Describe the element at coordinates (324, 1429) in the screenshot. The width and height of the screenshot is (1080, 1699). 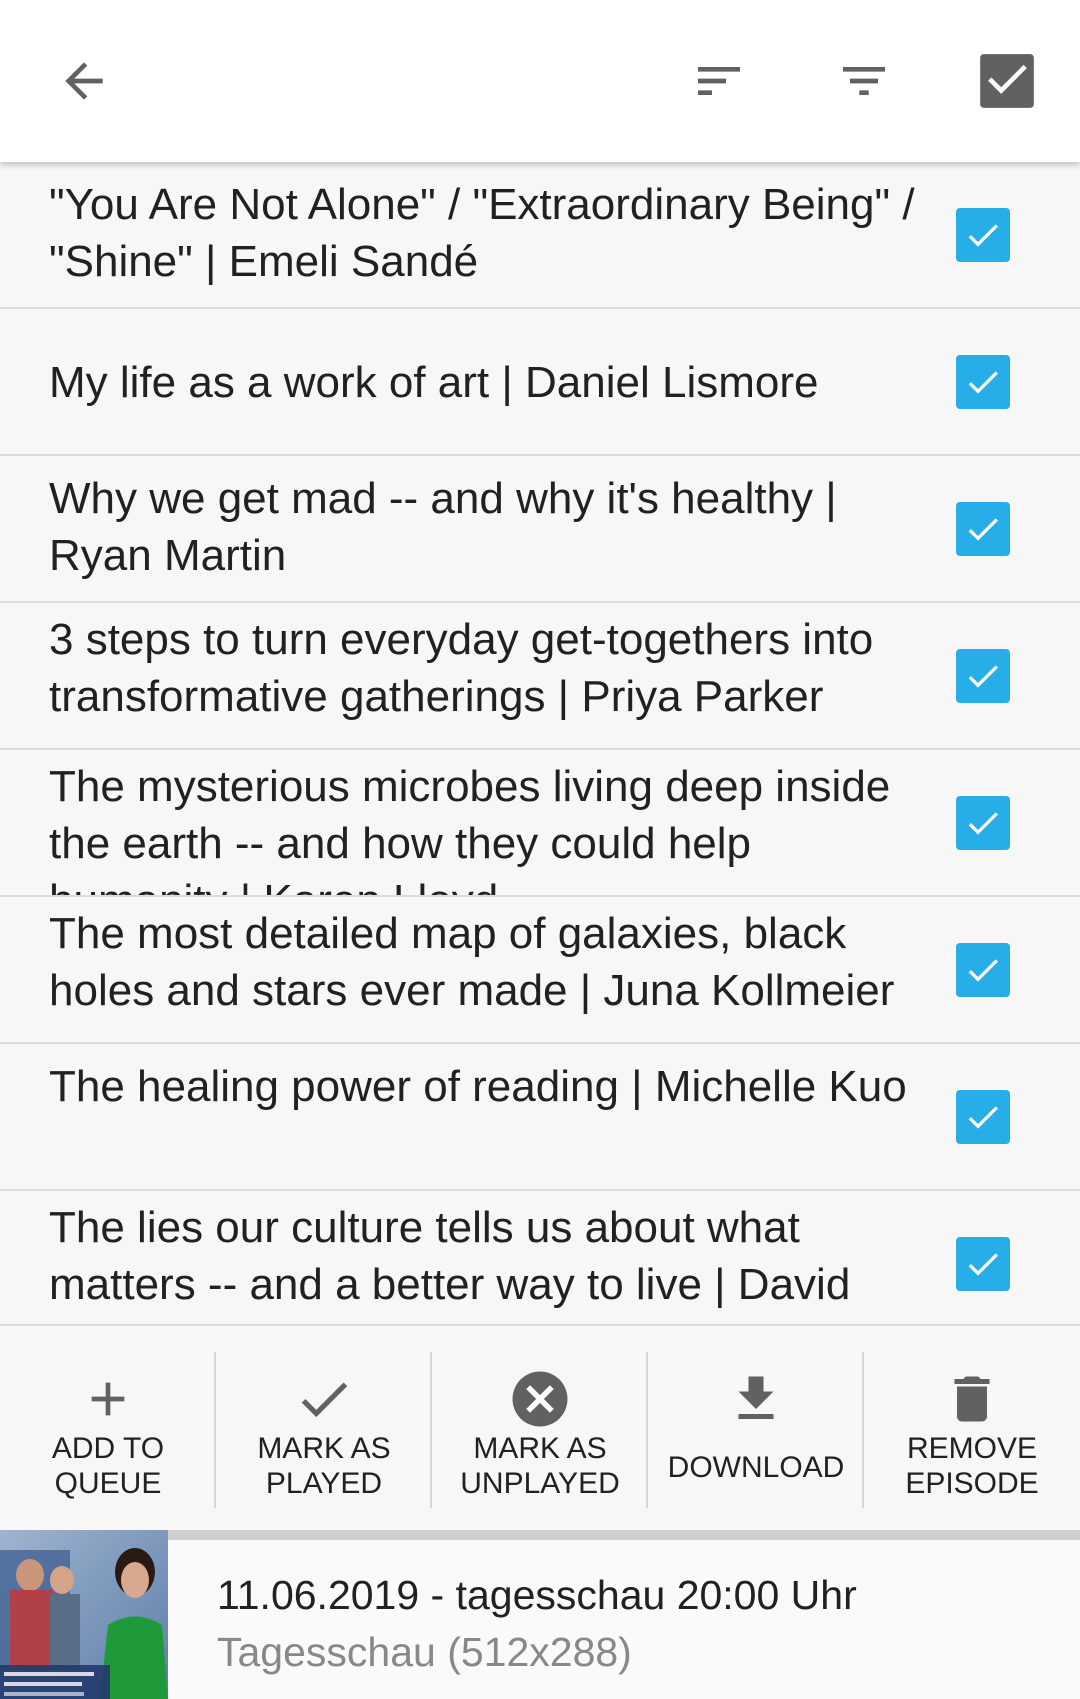
I see `mark-as-played-button: MARK AS PLAYED` at that location.